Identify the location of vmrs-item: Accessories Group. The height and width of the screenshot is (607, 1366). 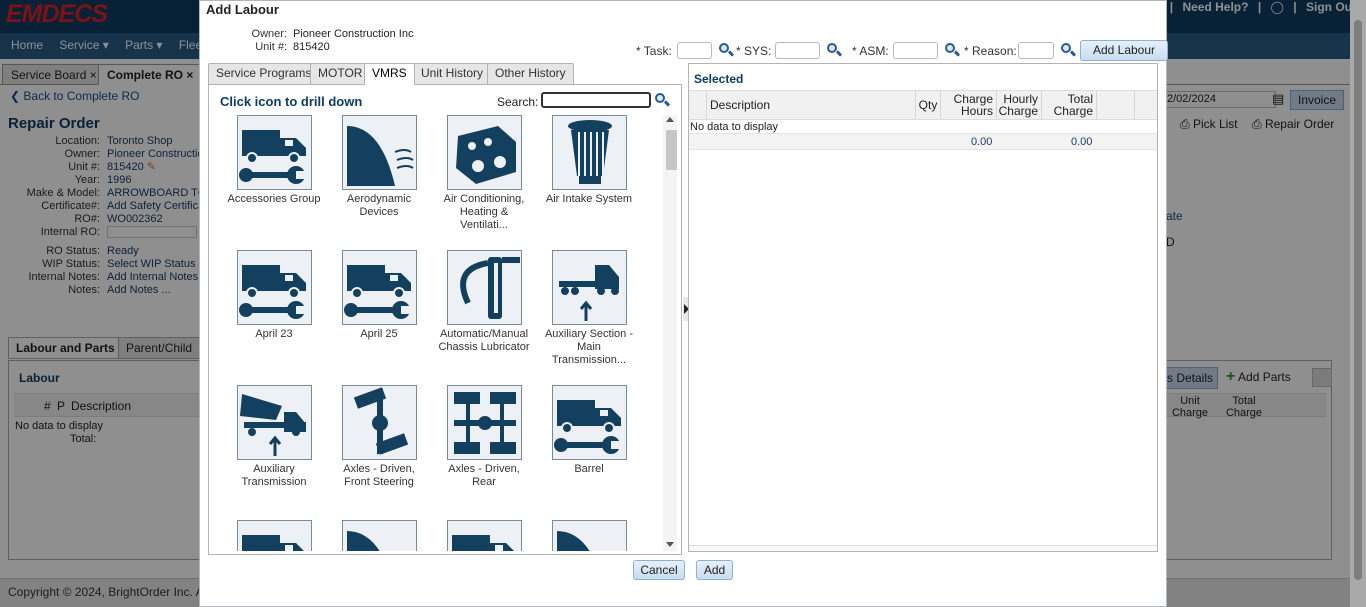
(274, 160).